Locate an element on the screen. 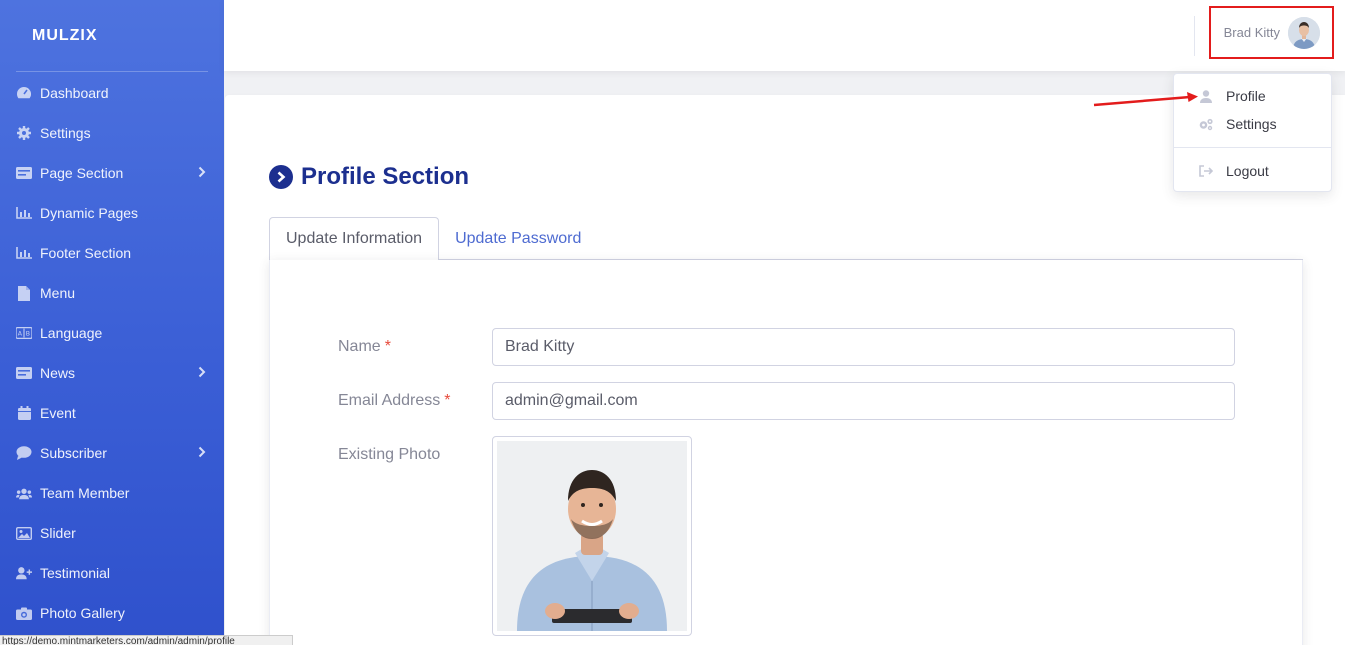  sidebar-item-label: Event is located at coordinates (58, 413).